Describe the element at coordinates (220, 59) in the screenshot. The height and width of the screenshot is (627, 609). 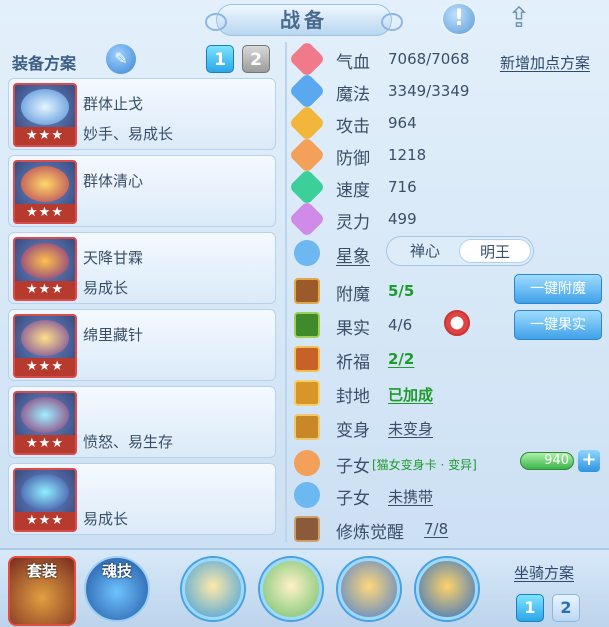
I see `plan-tab-1: 1` at that location.